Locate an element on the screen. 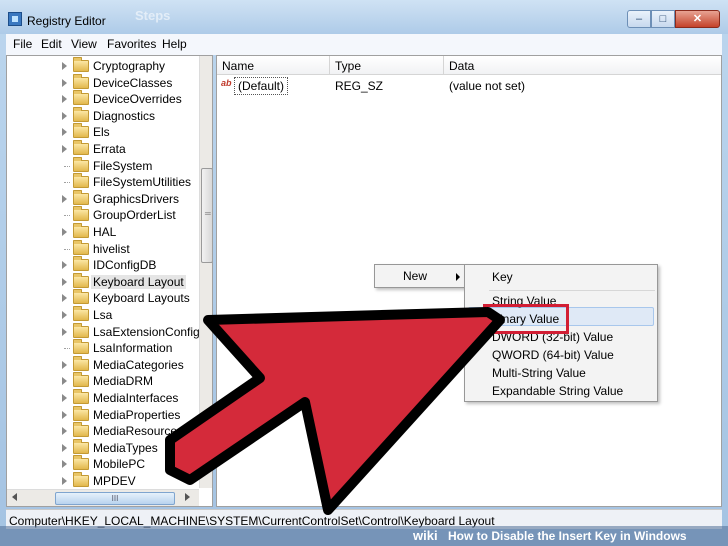  tree-horizontal-scrollbar: III is located at coordinates (103, 497).